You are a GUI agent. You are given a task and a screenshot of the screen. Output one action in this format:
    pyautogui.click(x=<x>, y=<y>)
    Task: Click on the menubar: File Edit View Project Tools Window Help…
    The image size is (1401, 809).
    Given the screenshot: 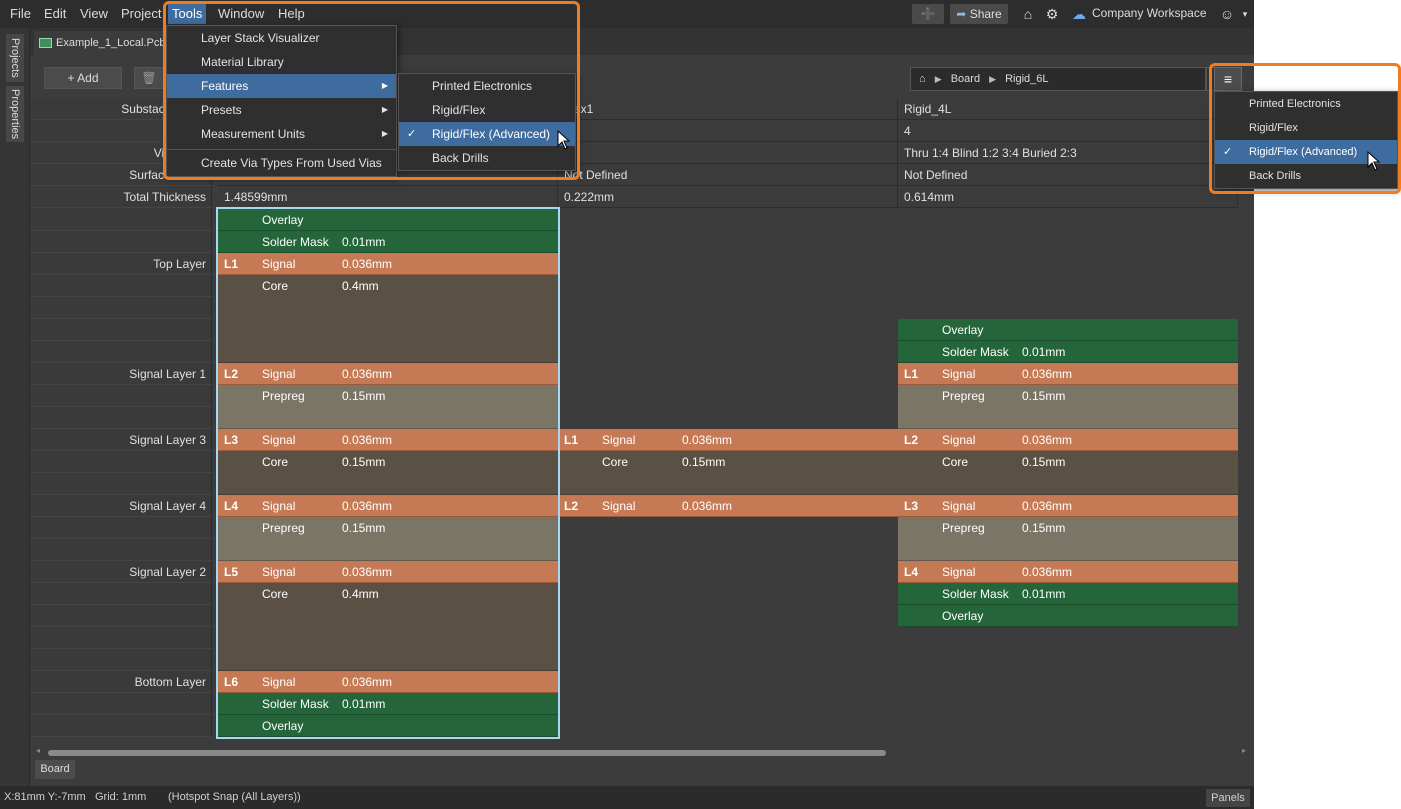 What is the action you would take?
    pyautogui.click(x=627, y=14)
    